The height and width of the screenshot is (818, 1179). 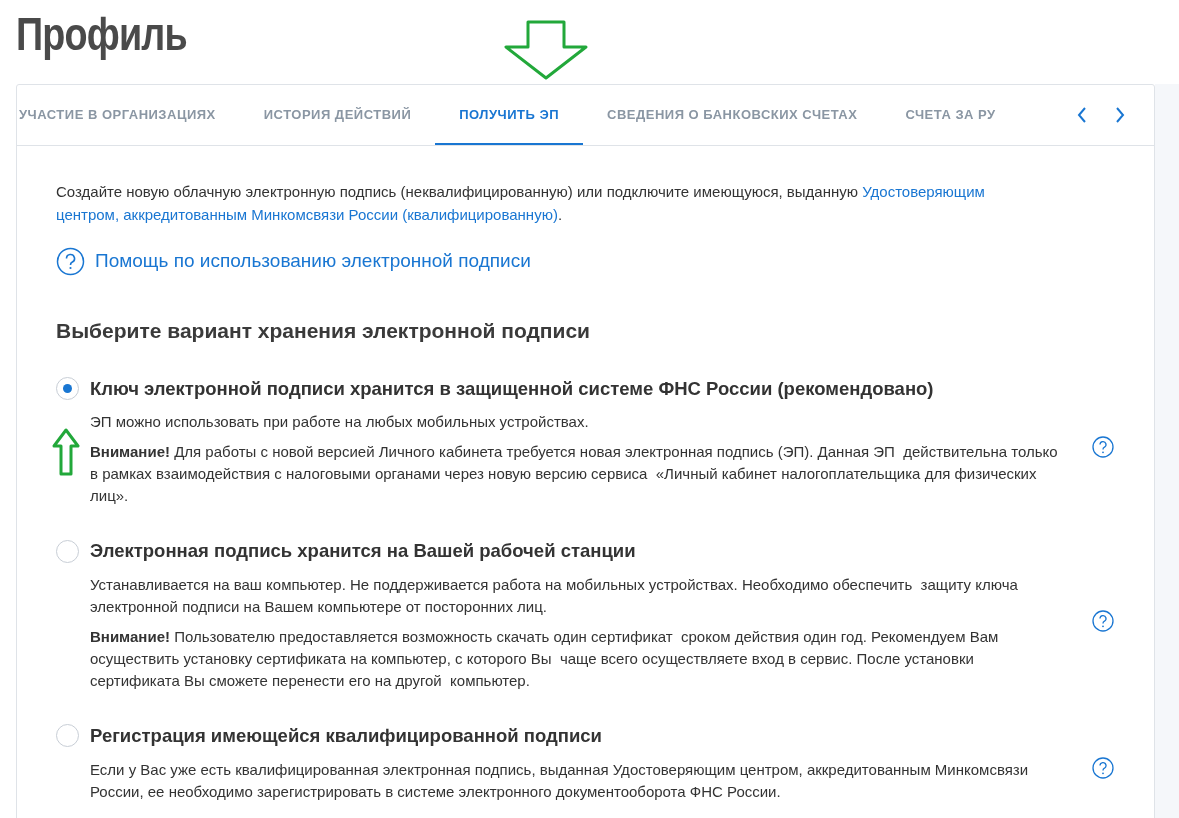 I want to click on option-title: Ключ электронной подписи хранится в защищенной системе ФНС России (рекомендовано), so click(x=512, y=388).